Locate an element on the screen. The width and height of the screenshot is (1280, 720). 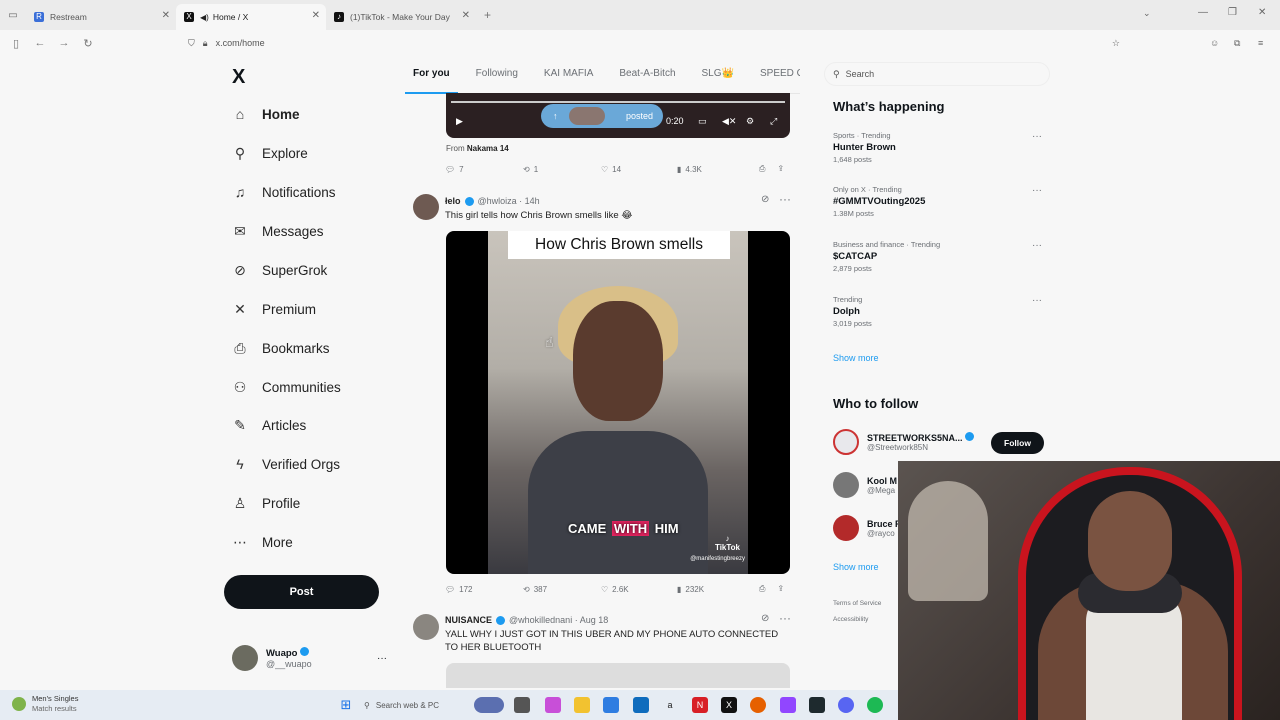
source-name: Nakama 14 is located at coordinates (488, 148).